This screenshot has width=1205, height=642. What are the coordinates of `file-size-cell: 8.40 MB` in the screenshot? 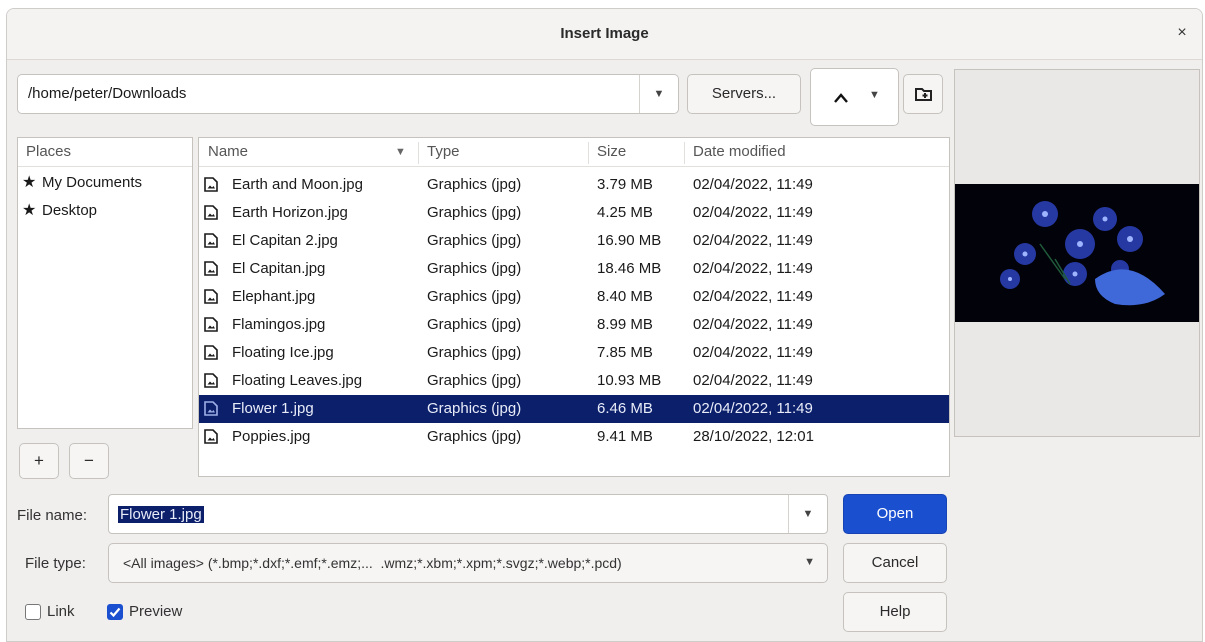 It's located at (625, 296).